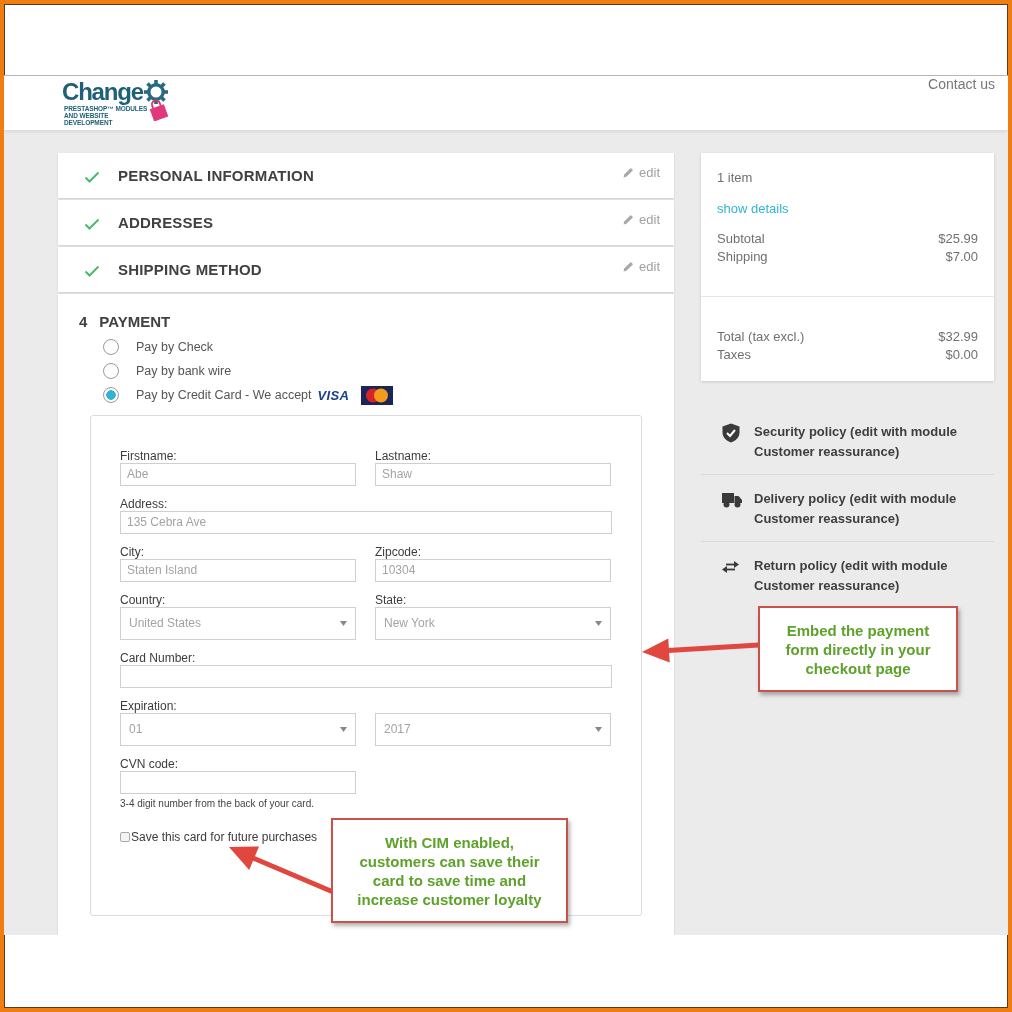 Image resolution: width=1012 pixels, height=1012 pixels. I want to click on total-amount: $32.99, so click(958, 337).